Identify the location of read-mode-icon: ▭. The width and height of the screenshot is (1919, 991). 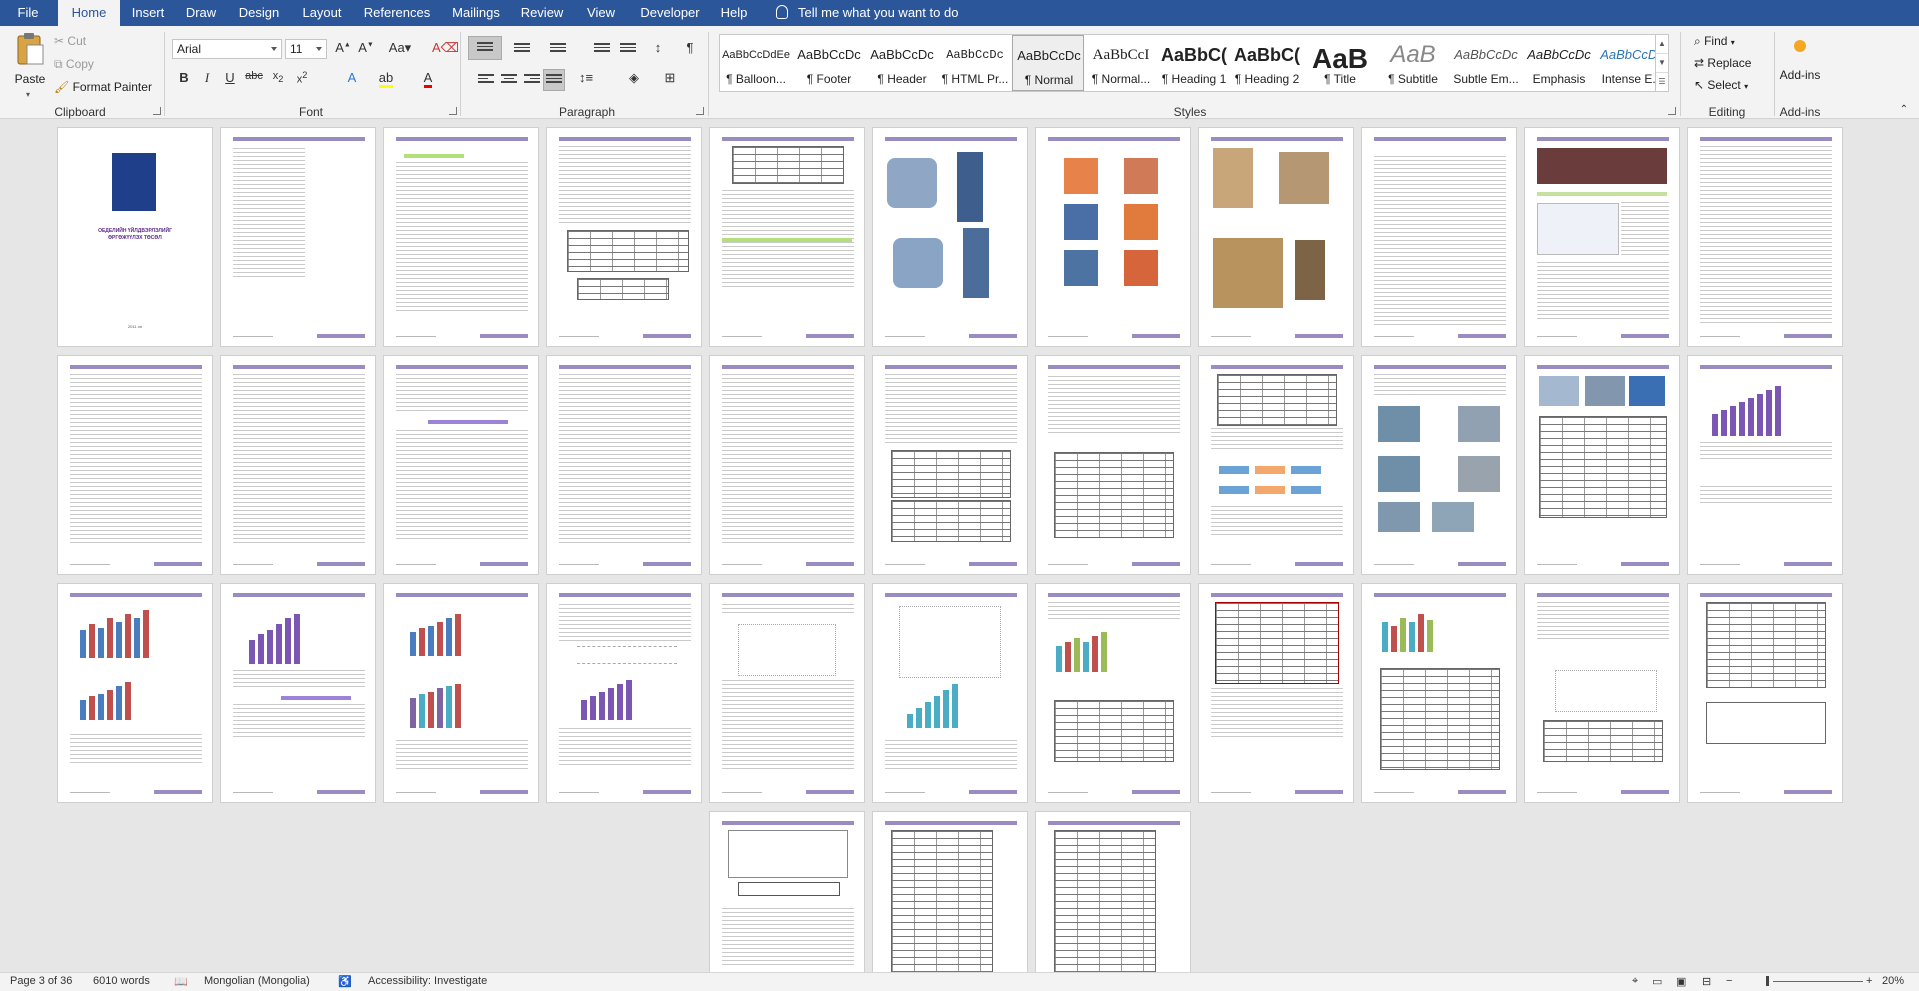
(1657, 981).